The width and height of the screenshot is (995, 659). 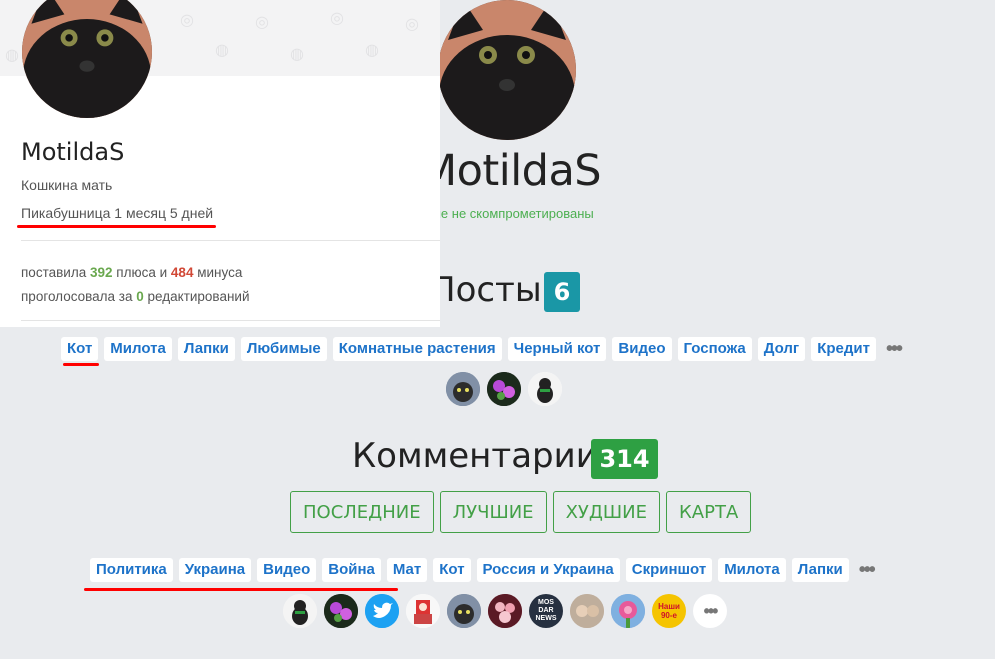 What do you see at coordinates (117, 213) in the screenshot?
I see `profile-age: Пикабушница 1 месяц 5 дней` at bounding box center [117, 213].